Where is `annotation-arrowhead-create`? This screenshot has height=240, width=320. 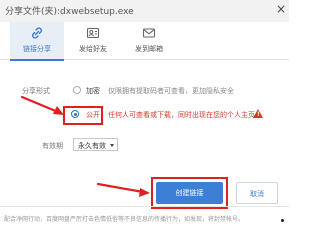
annotation-arrowhead-create is located at coordinates (144, 192).